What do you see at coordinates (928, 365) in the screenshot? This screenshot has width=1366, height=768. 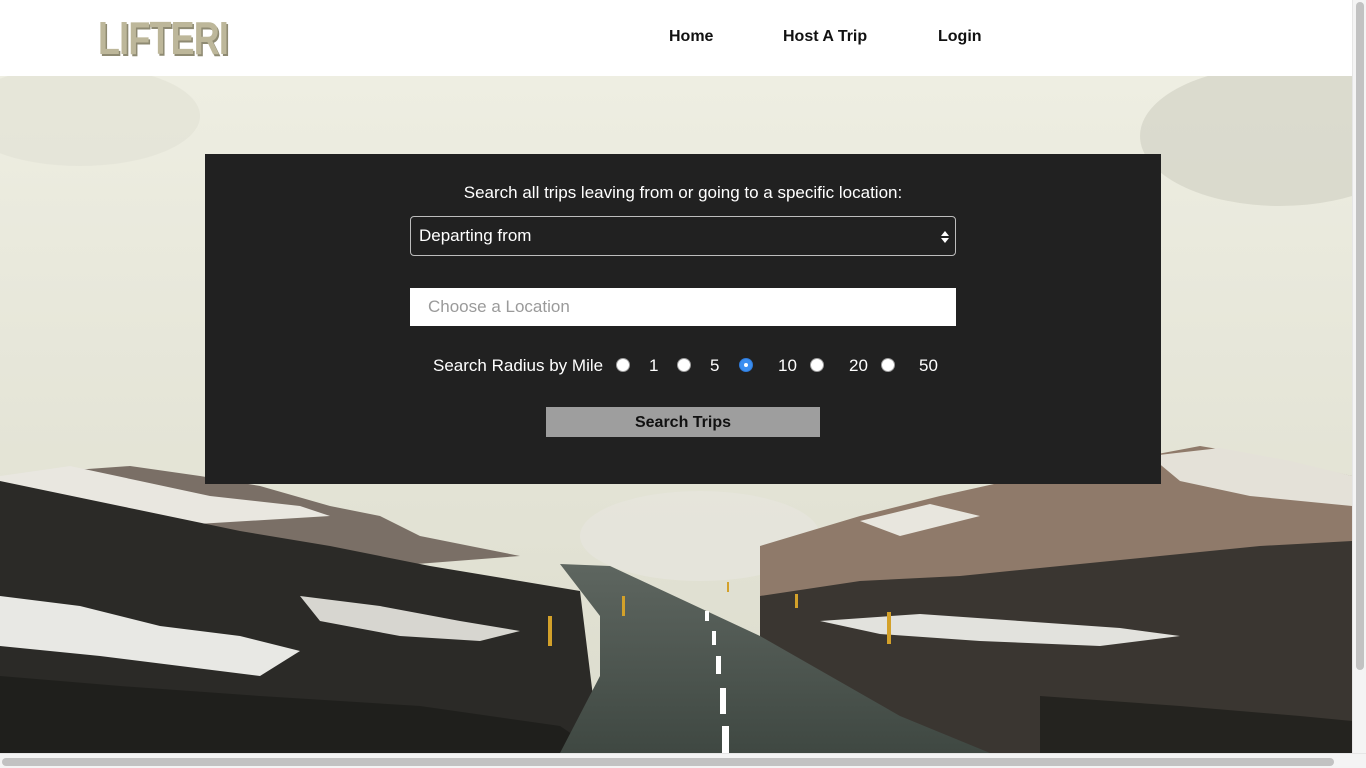 I see `radius-value-50: 50` at bounding box center [928, 365].